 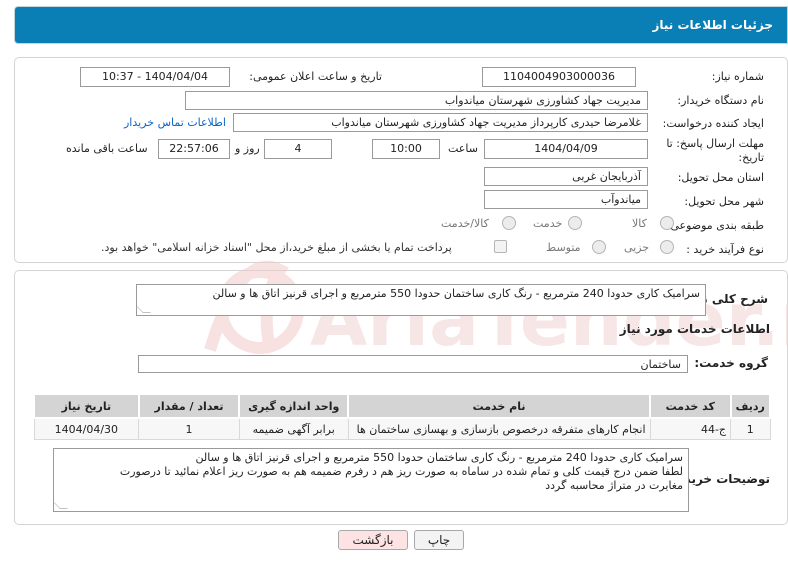 What do you see at coordinates (637, 247) in the screenshot?
I see `process-minor-label: جزیی` at bounding box center [637, 247].